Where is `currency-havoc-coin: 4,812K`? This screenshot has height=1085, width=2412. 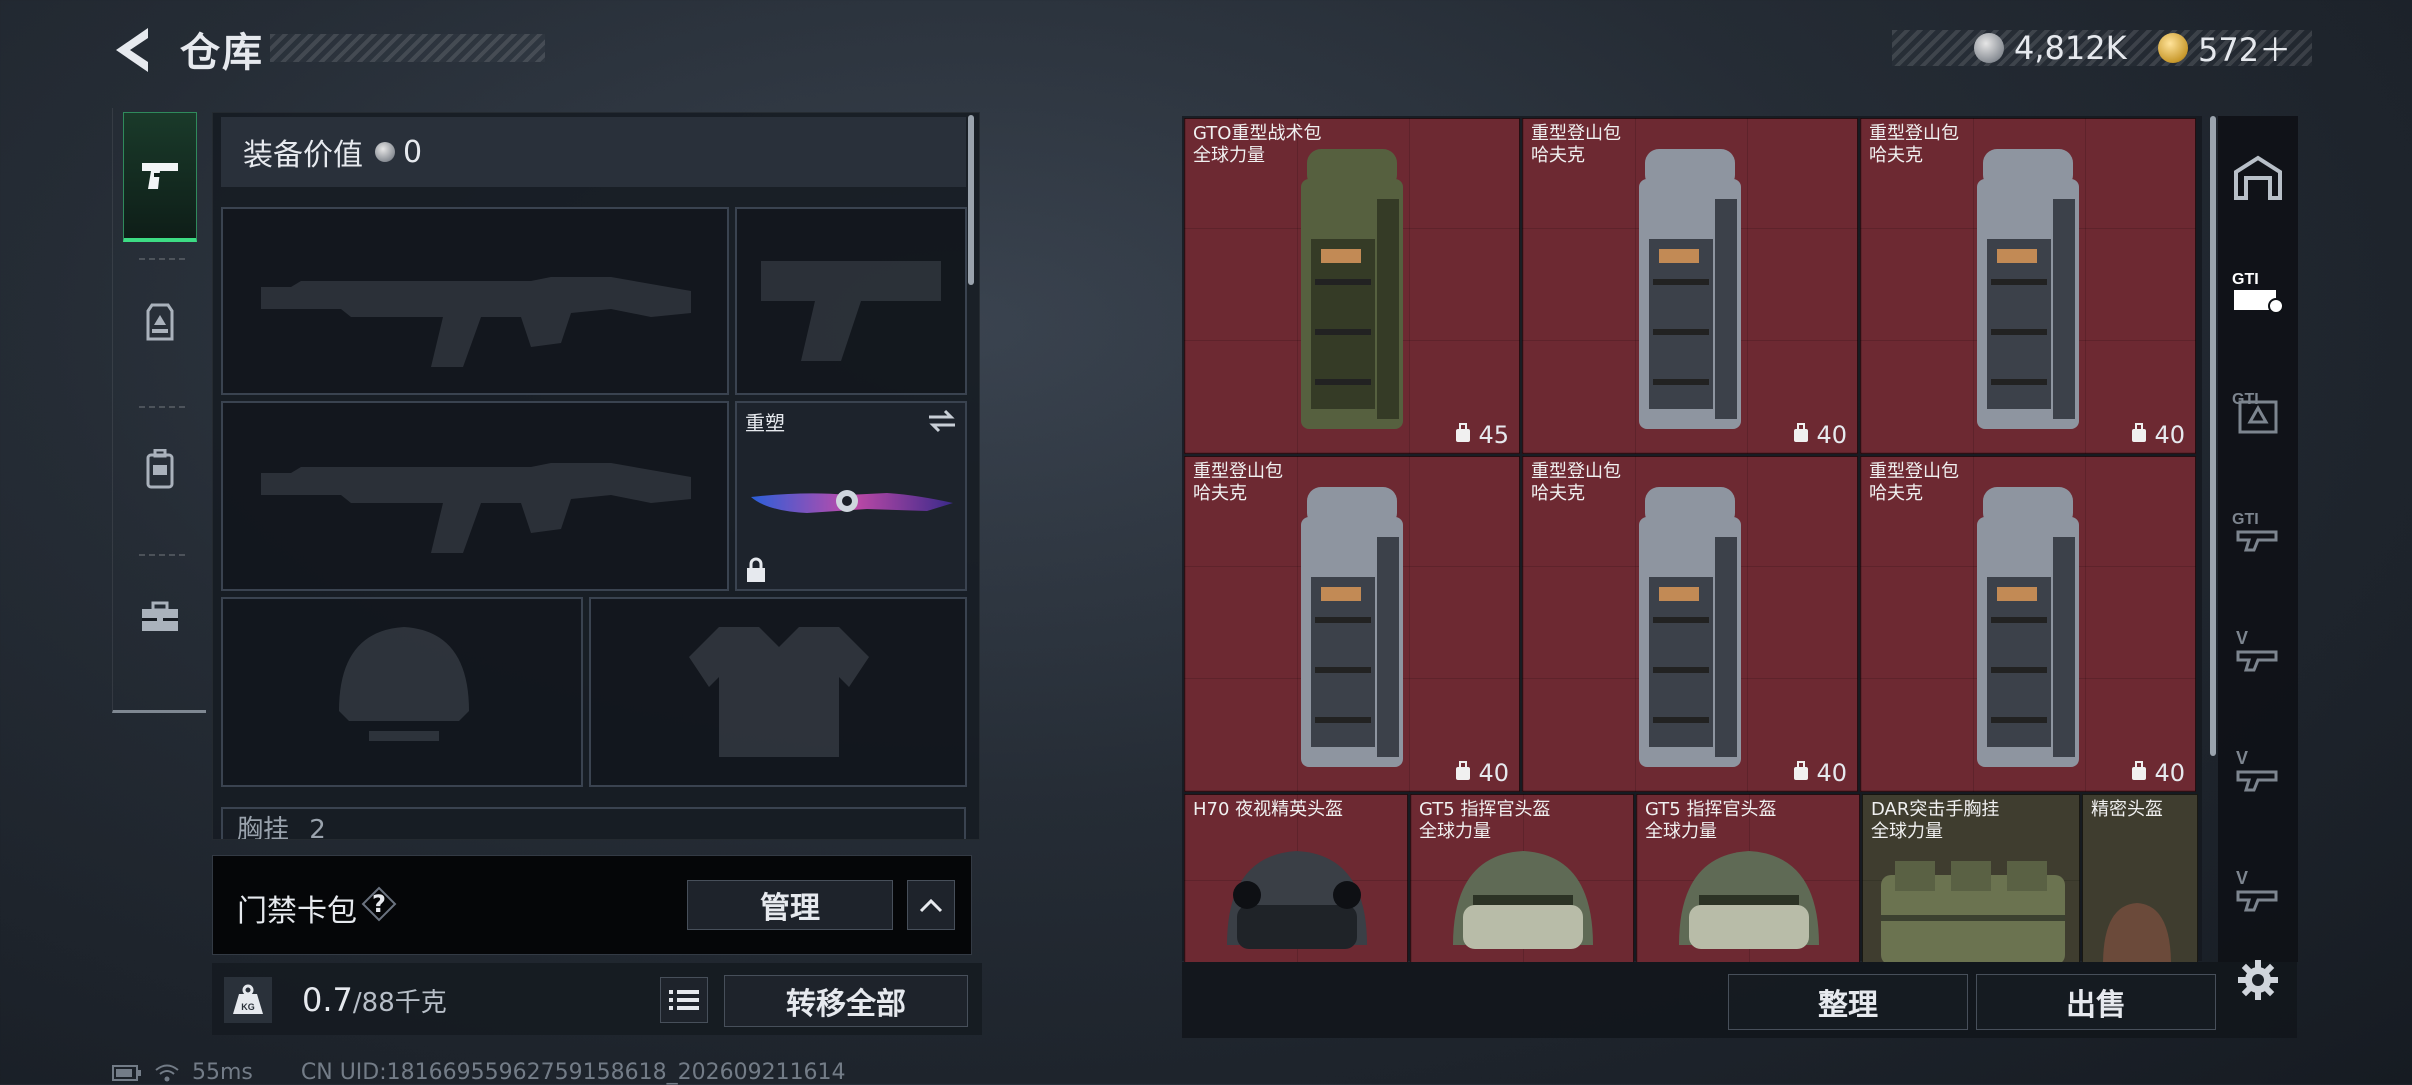 currency-havoc-coin: 4,812K is located at coordinates (2050, 48).